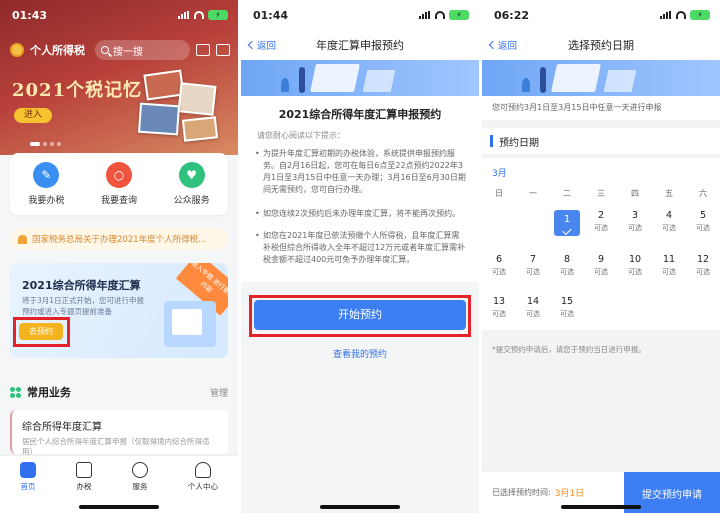 This screenshot has width=720, height=513. What do you see at coordinates (635, 193) in the screenshot?
I see `weekday-label: 四` at bounding box center [635, 193].